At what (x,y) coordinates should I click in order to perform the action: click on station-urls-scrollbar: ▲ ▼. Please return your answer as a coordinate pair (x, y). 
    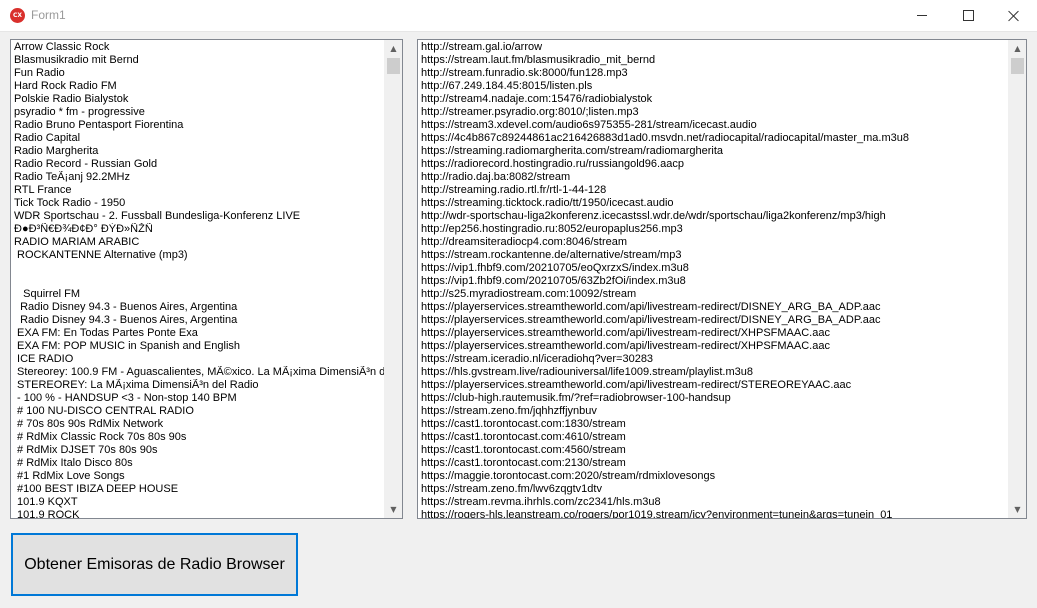
    Looking at the image, I should click on (1017, 279).